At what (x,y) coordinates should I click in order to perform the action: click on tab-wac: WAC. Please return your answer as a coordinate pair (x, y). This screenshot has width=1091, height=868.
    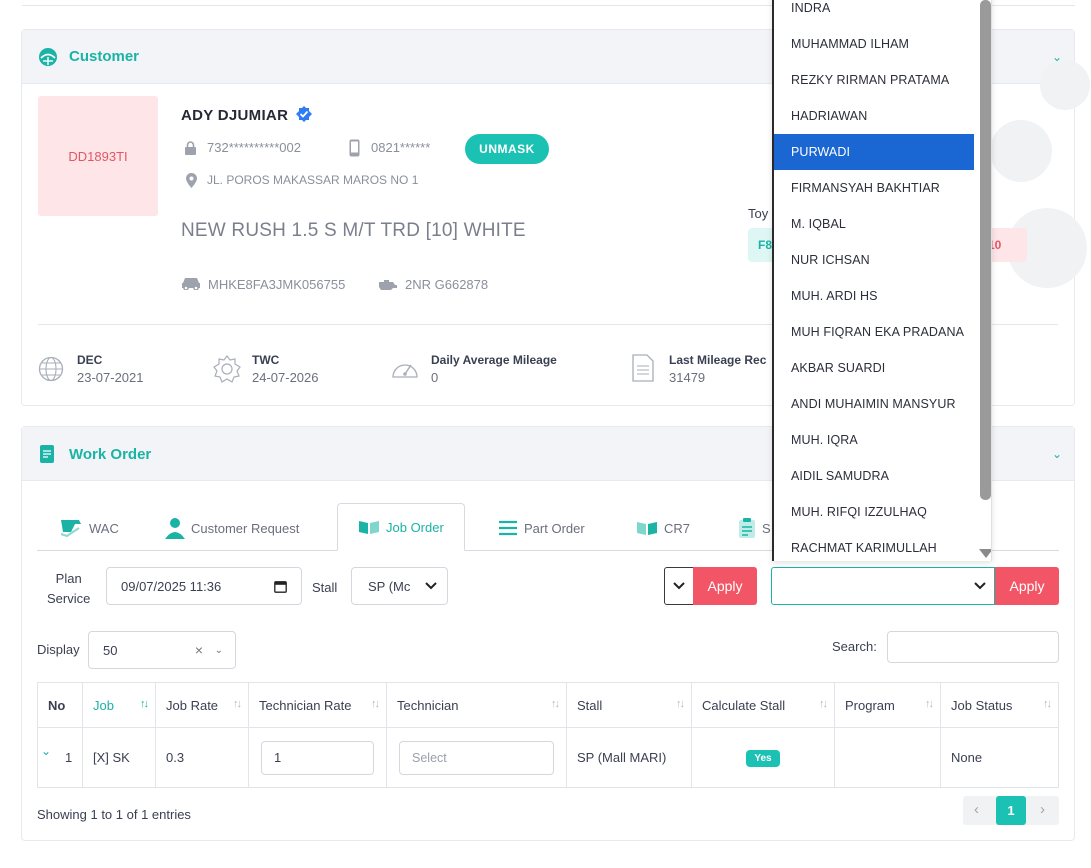
    Looking at the image, I should click on (89, 528).